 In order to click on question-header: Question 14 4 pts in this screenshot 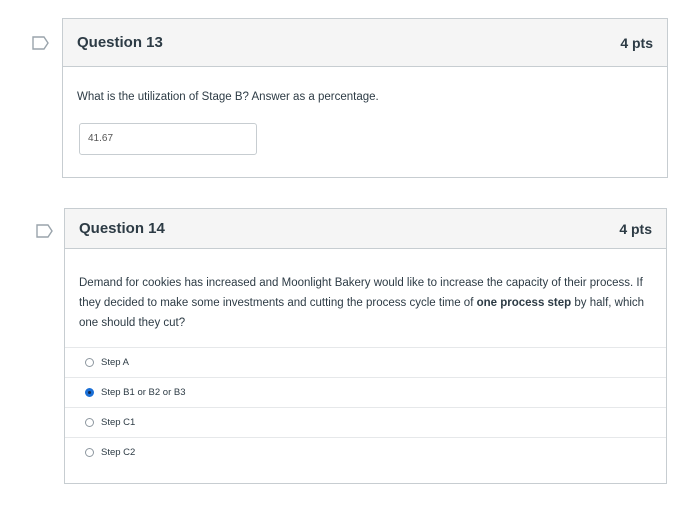, I will do `click(365, 229)`.